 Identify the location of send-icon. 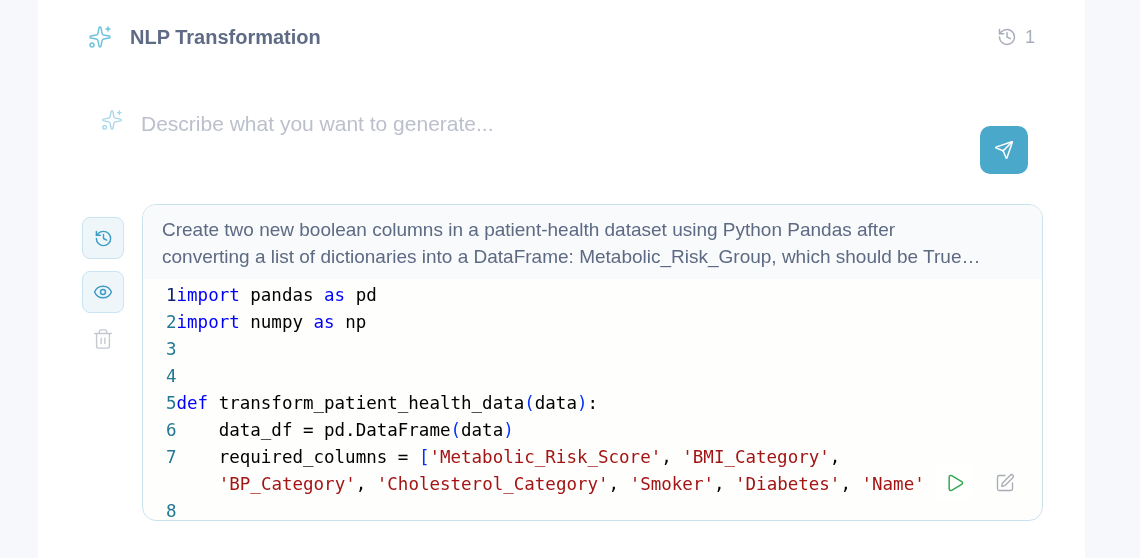
(1004, 150).